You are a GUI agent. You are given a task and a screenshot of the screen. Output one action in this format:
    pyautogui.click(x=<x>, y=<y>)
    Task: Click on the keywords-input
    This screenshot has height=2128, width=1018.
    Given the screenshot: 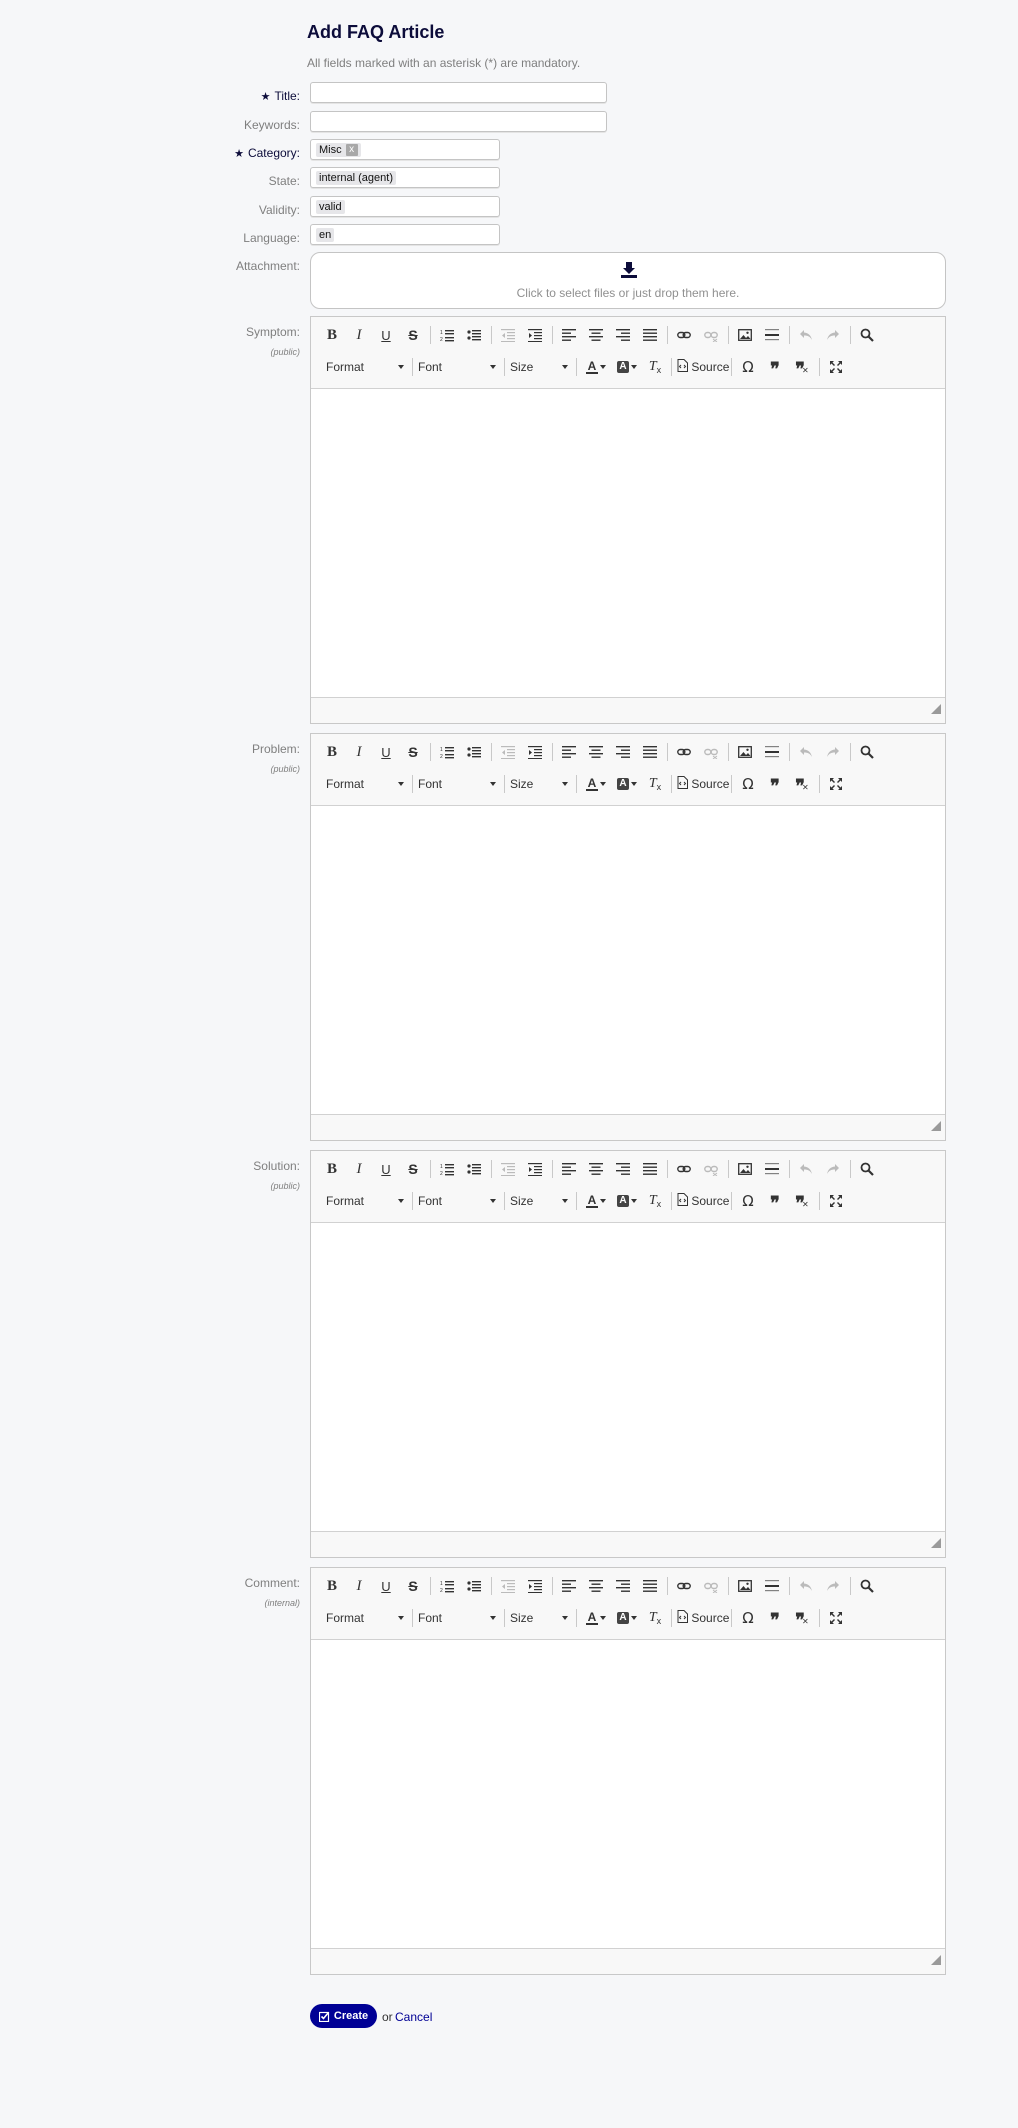 What is the action you would take?
    pyautogui.click(x=458, y=121)
    